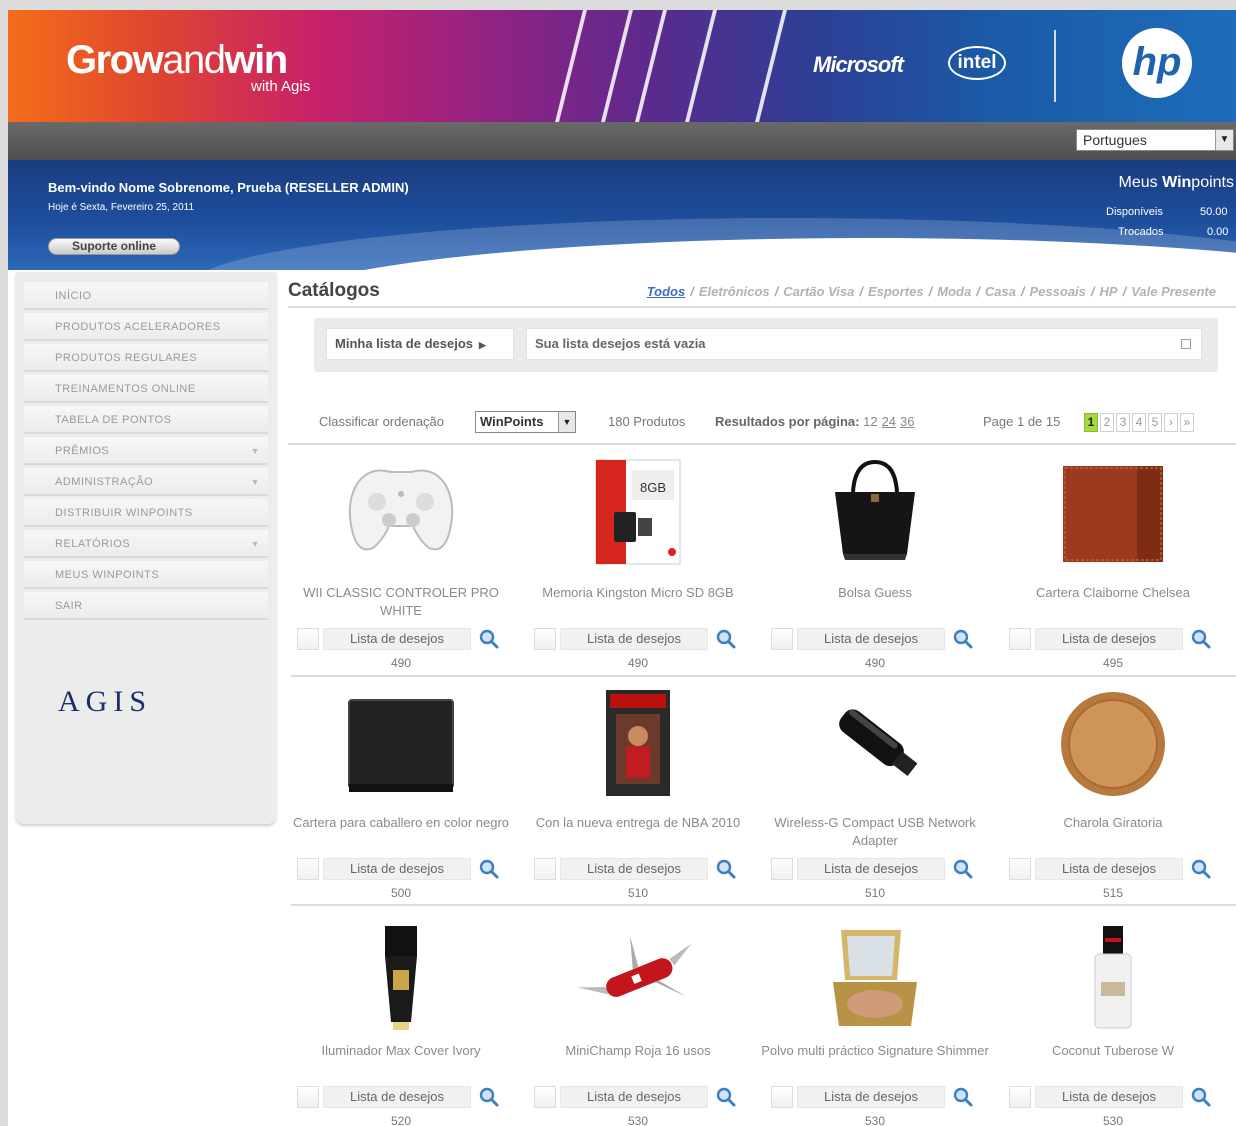  Describe the element at coordinates (1107, 422) in the screenshot. I see `page-button-2: 2` at that location.